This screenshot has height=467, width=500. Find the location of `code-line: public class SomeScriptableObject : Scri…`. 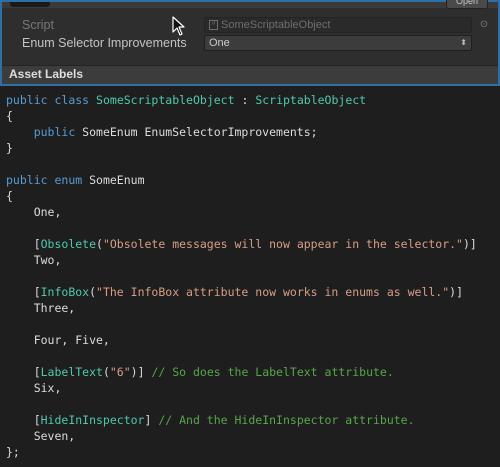

code-line: public class SomeScriptableObject : Scri… is located at coordinates (241, 100).